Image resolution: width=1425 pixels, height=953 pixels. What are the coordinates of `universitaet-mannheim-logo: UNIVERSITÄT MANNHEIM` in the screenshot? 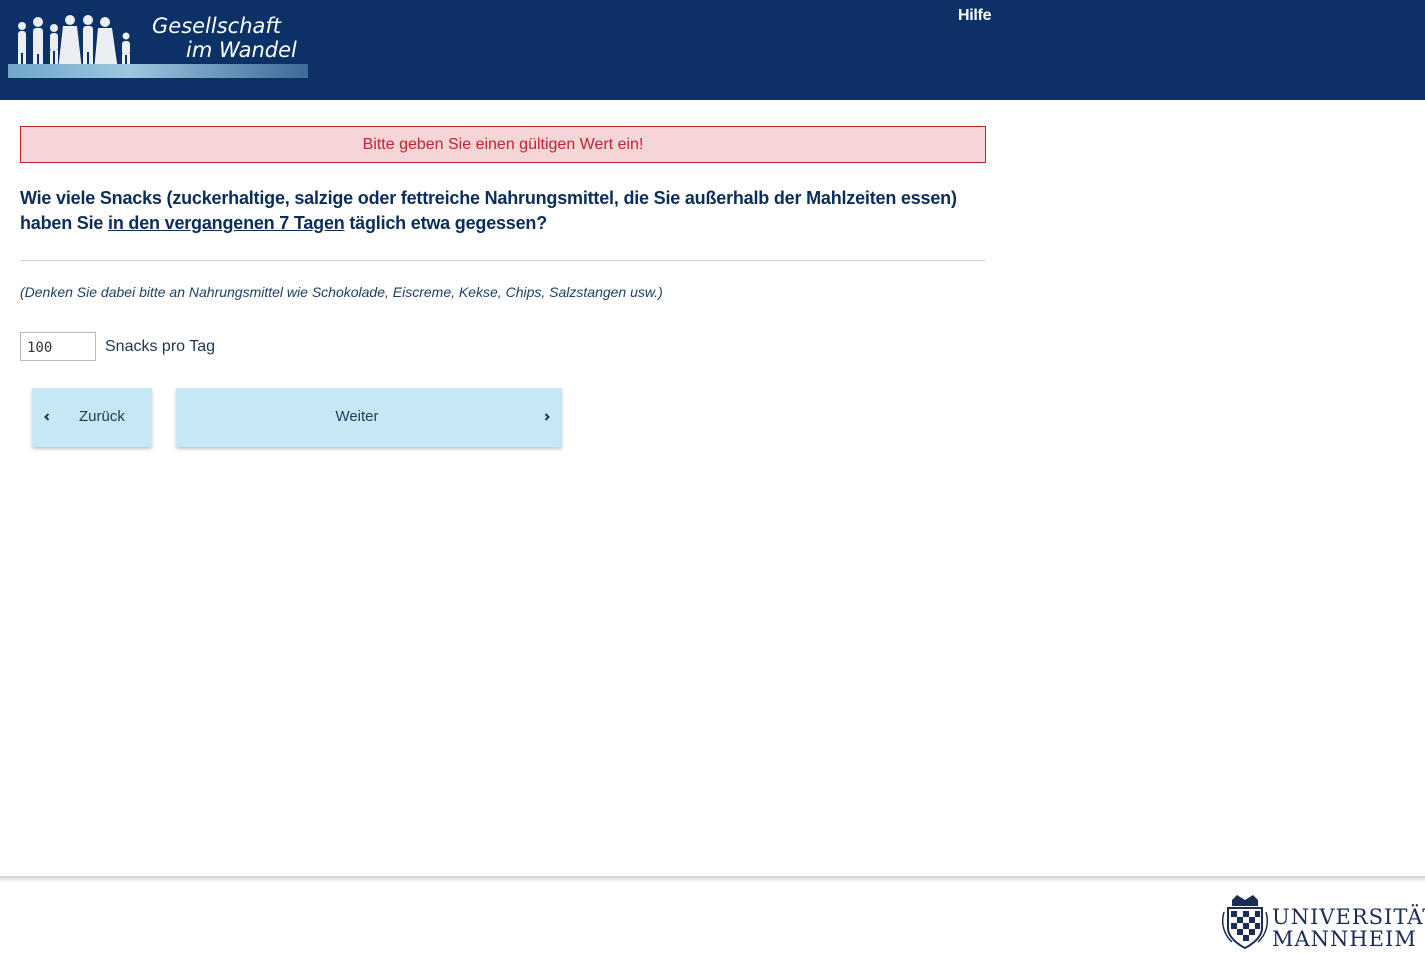 It's located at (1322, 921).